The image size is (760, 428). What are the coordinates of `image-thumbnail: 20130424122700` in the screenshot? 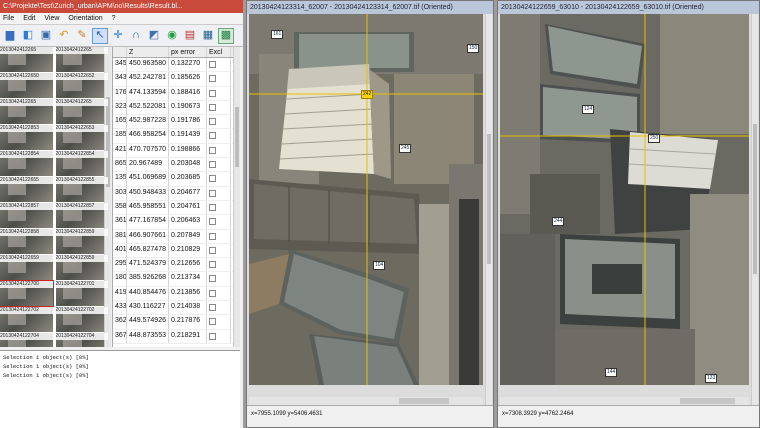 It's located at (27, 293).